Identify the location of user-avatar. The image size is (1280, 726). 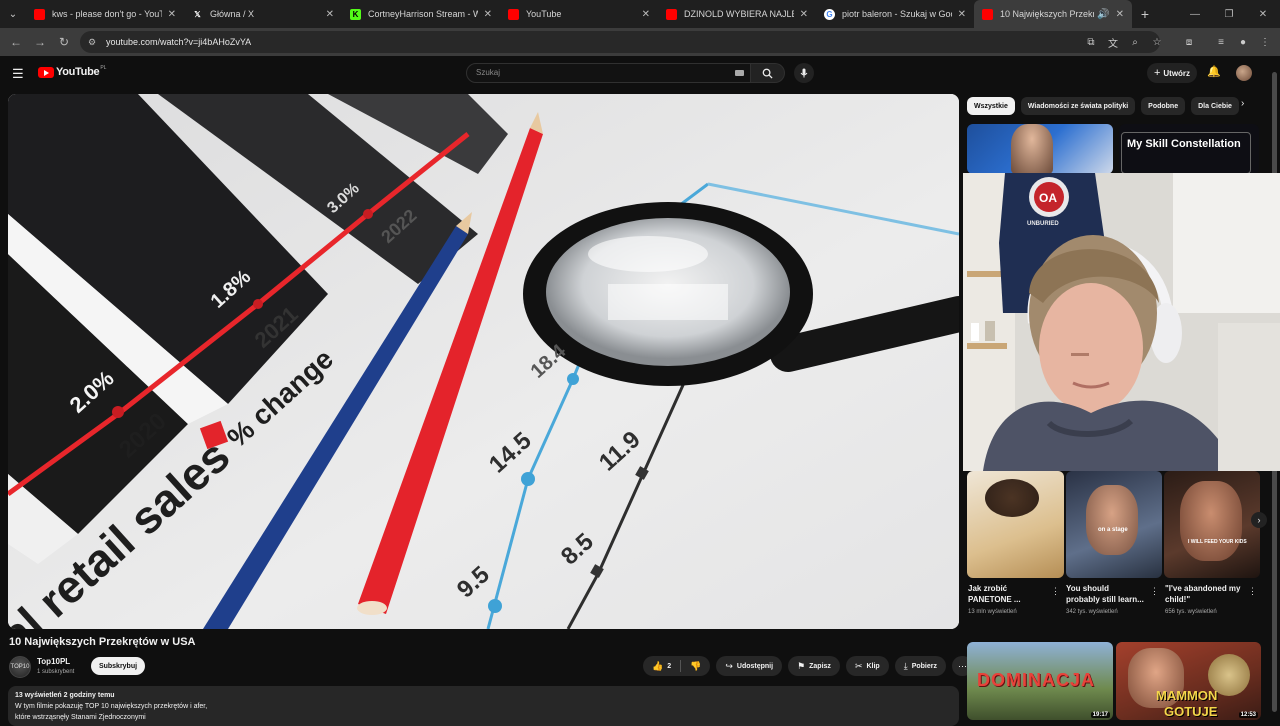
(1244, 73).